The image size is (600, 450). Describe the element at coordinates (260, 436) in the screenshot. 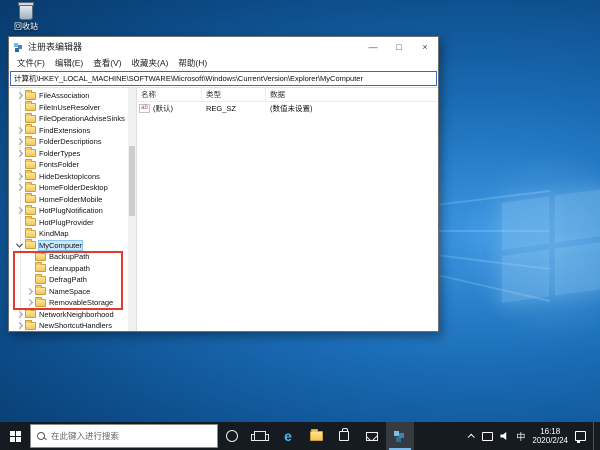

I see `task-view-button` at that location.